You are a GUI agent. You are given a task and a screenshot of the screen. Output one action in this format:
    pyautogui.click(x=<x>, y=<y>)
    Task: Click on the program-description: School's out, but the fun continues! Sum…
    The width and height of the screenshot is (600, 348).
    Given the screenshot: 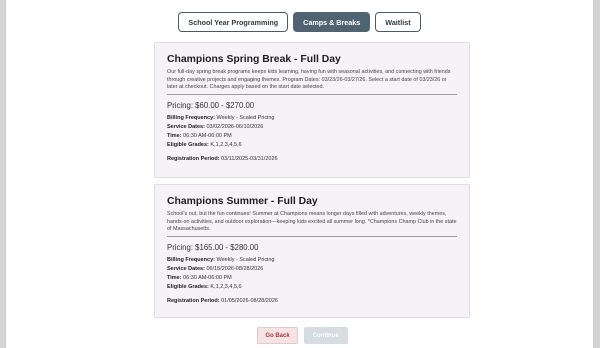 What is the action you would take?
    pyautogui.click(x=312, y=222)
    